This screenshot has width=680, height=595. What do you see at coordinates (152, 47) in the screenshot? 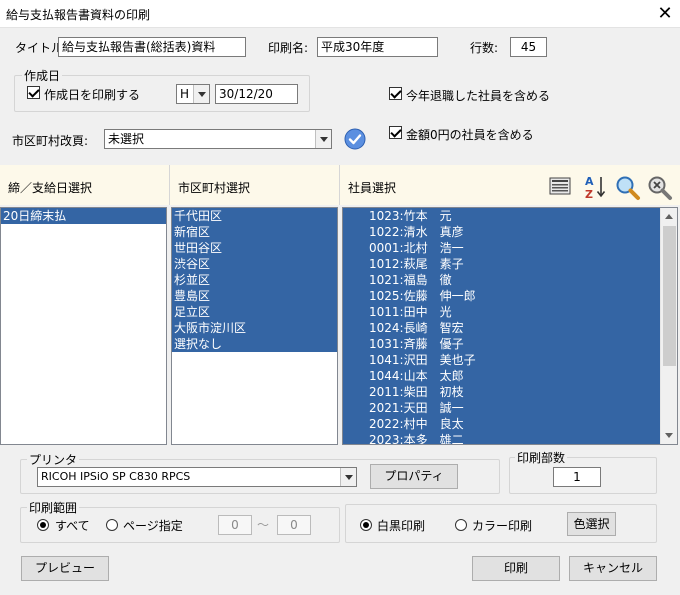
I see `title-input: 給与支払報告書(総括表)資料` at bounding box center [152, 47].